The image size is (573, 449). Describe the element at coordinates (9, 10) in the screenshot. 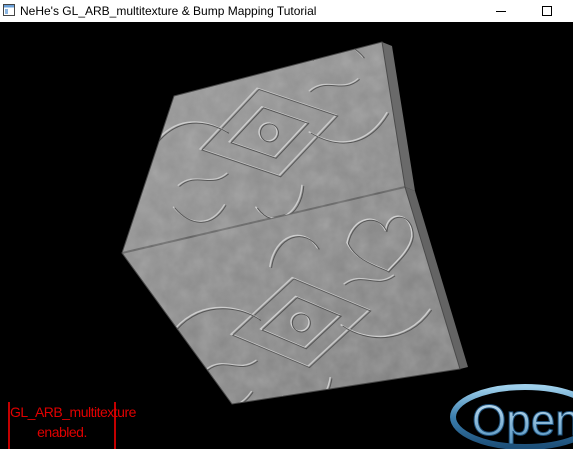

I see `app-window-icon` at that location.